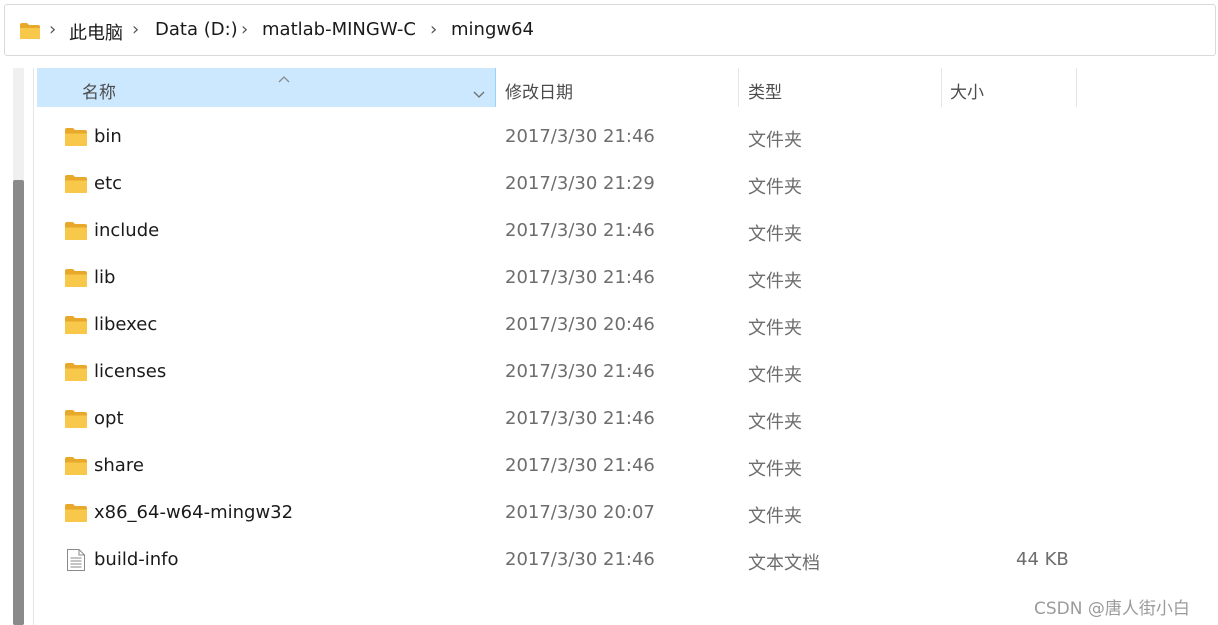  Describe the element at coordinates (126, 324) in the screenshot. I see `file-name: libexec` at that location.